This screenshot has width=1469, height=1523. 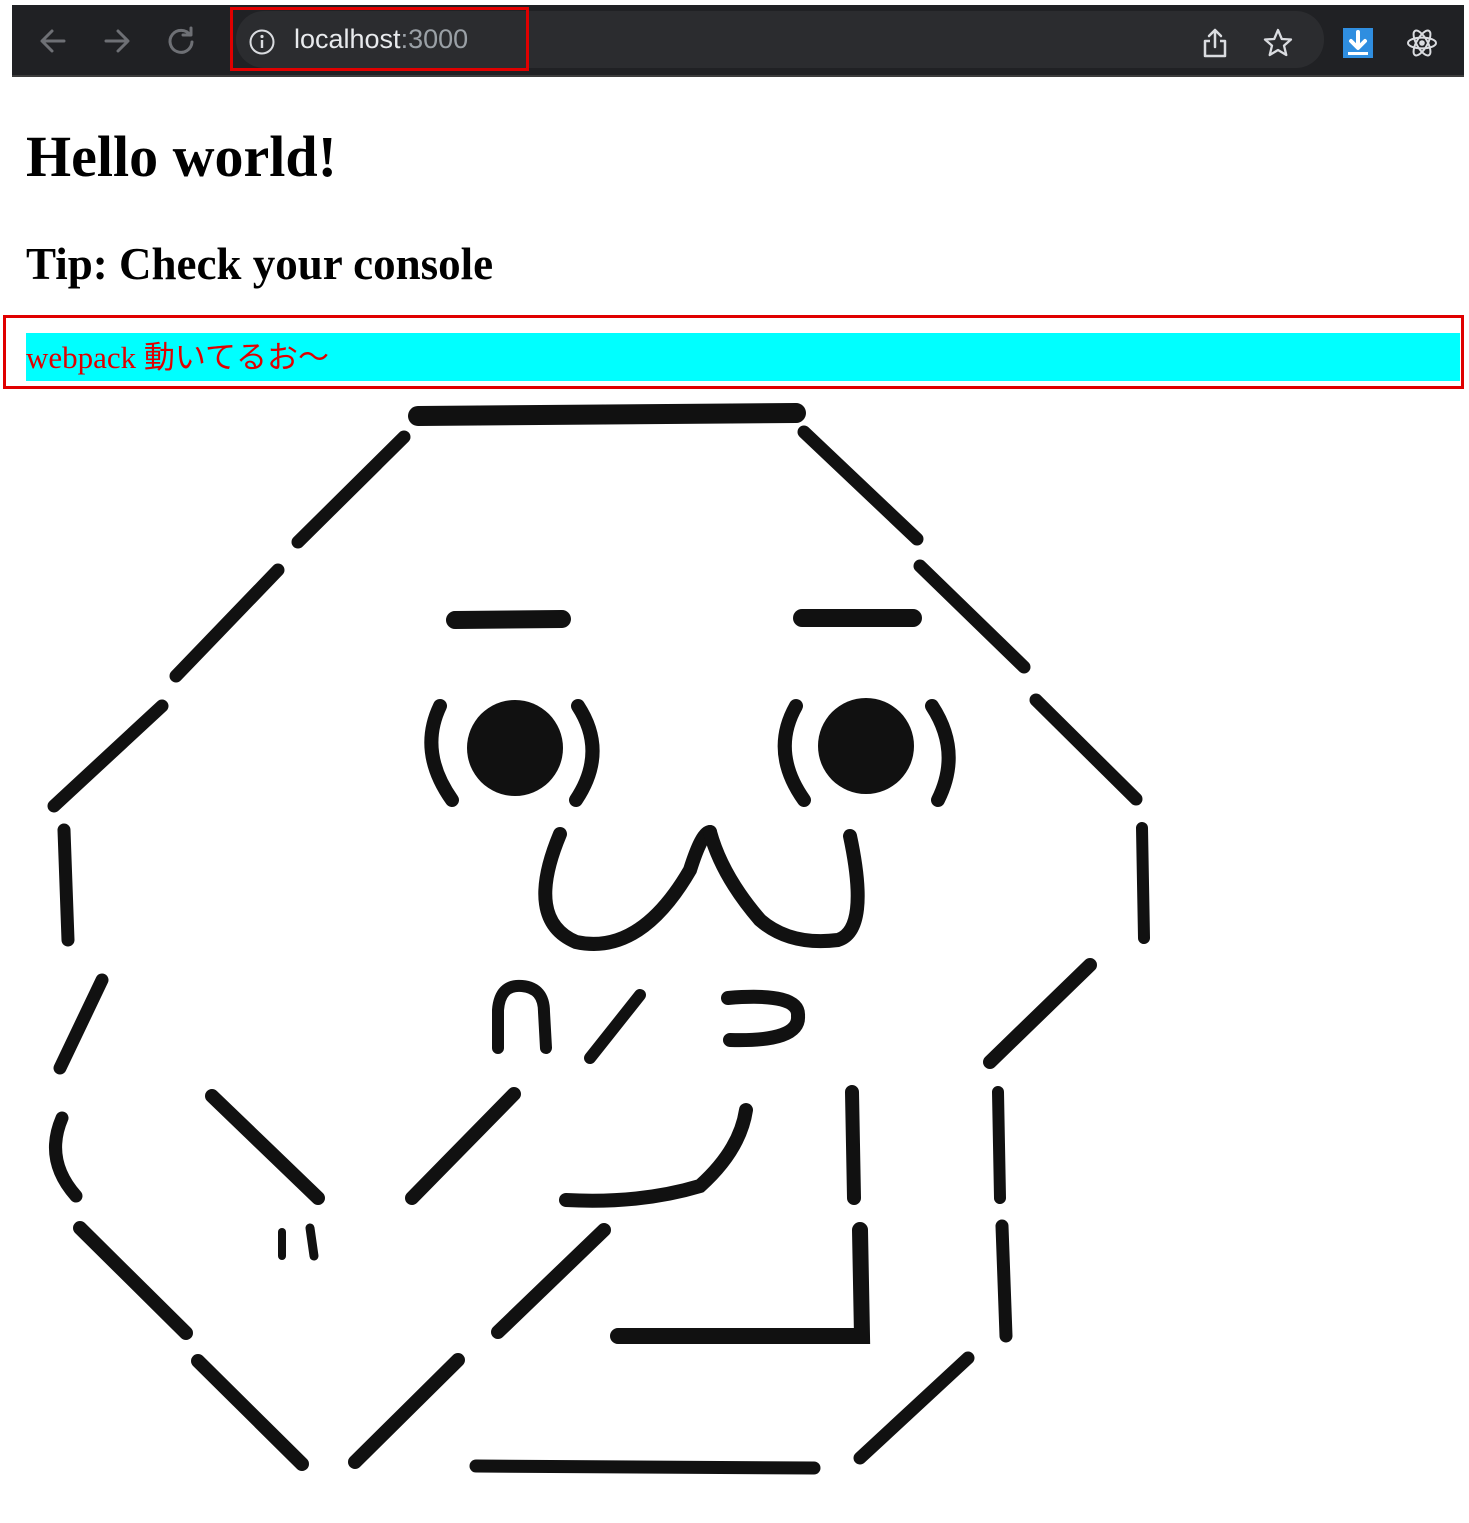 I want to click on share-icon, so click(x=1215, y=43).